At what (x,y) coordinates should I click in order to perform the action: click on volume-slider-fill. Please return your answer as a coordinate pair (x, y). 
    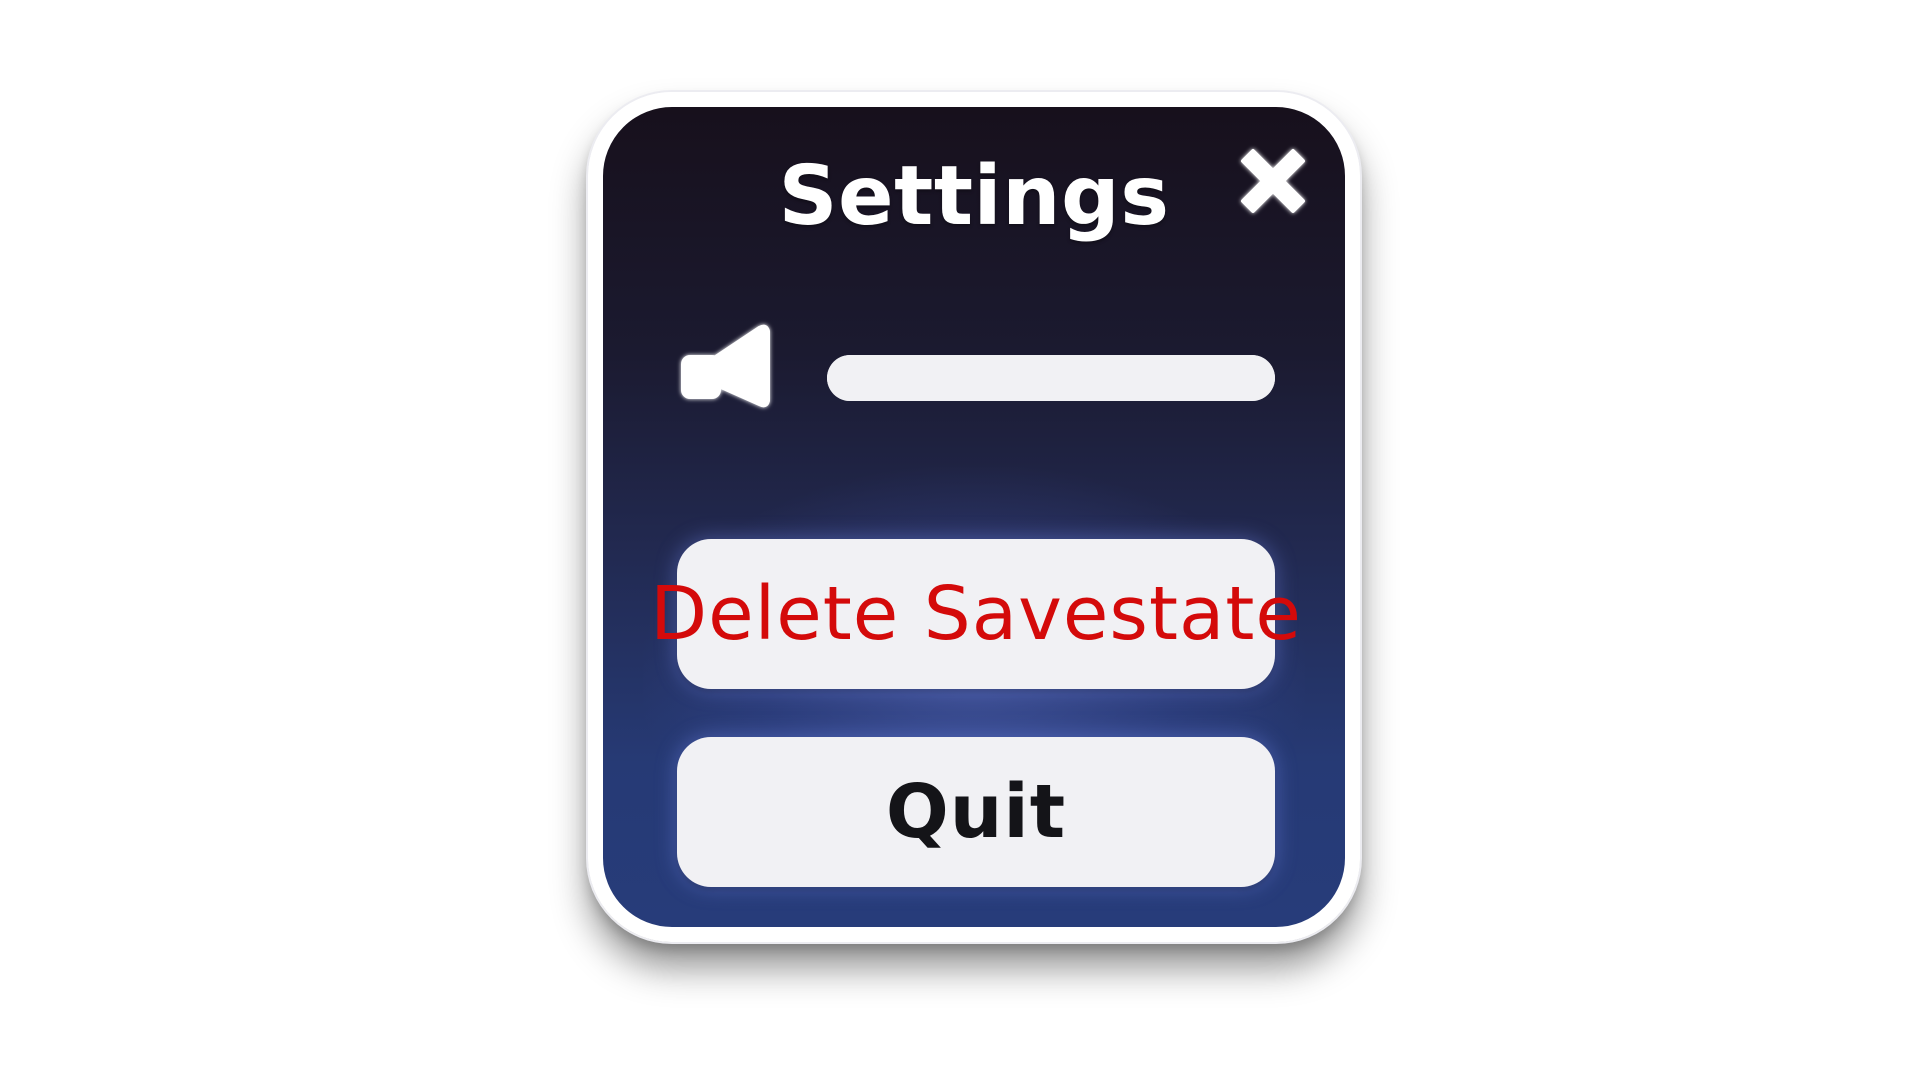
    Looking at the image, I should click on (1051, 378).